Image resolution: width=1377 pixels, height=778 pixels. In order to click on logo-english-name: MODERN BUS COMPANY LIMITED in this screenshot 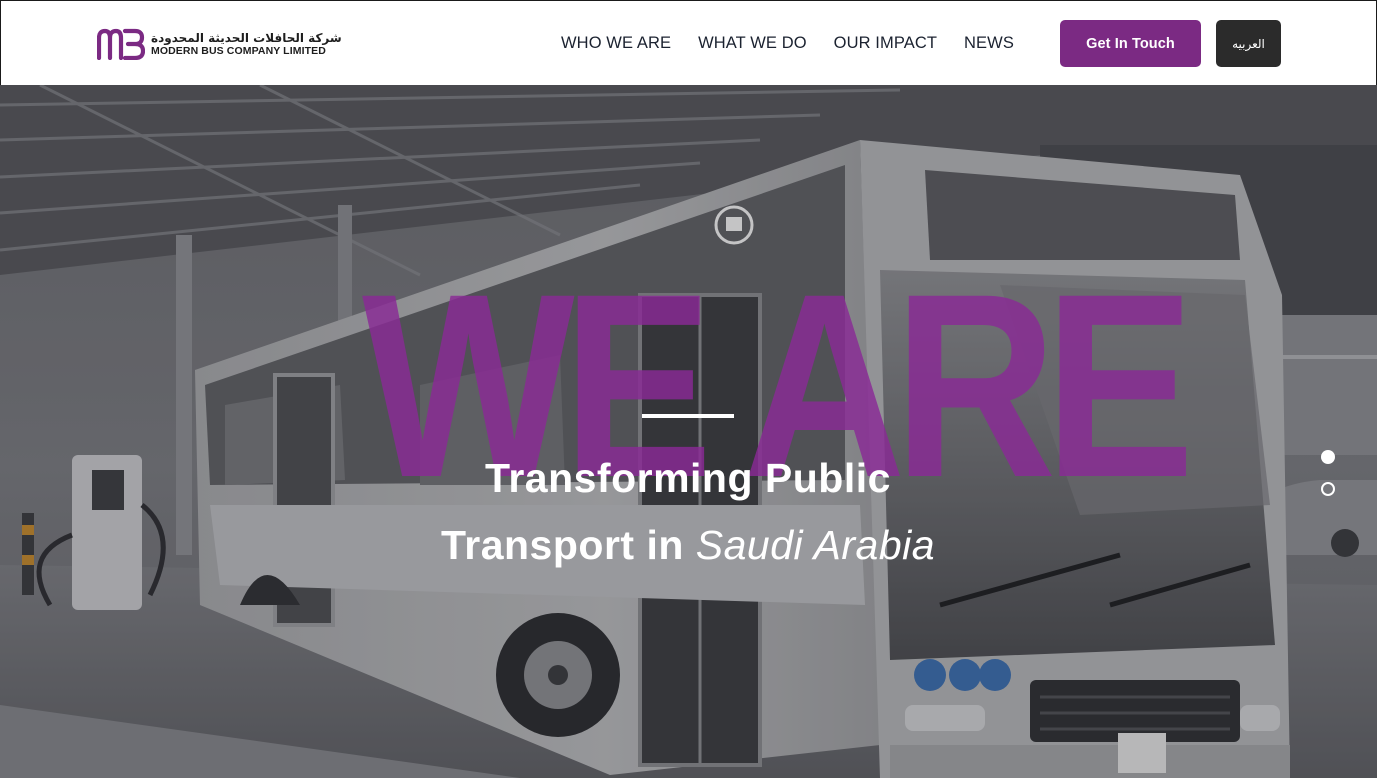, I will do `click(238, 50)`.